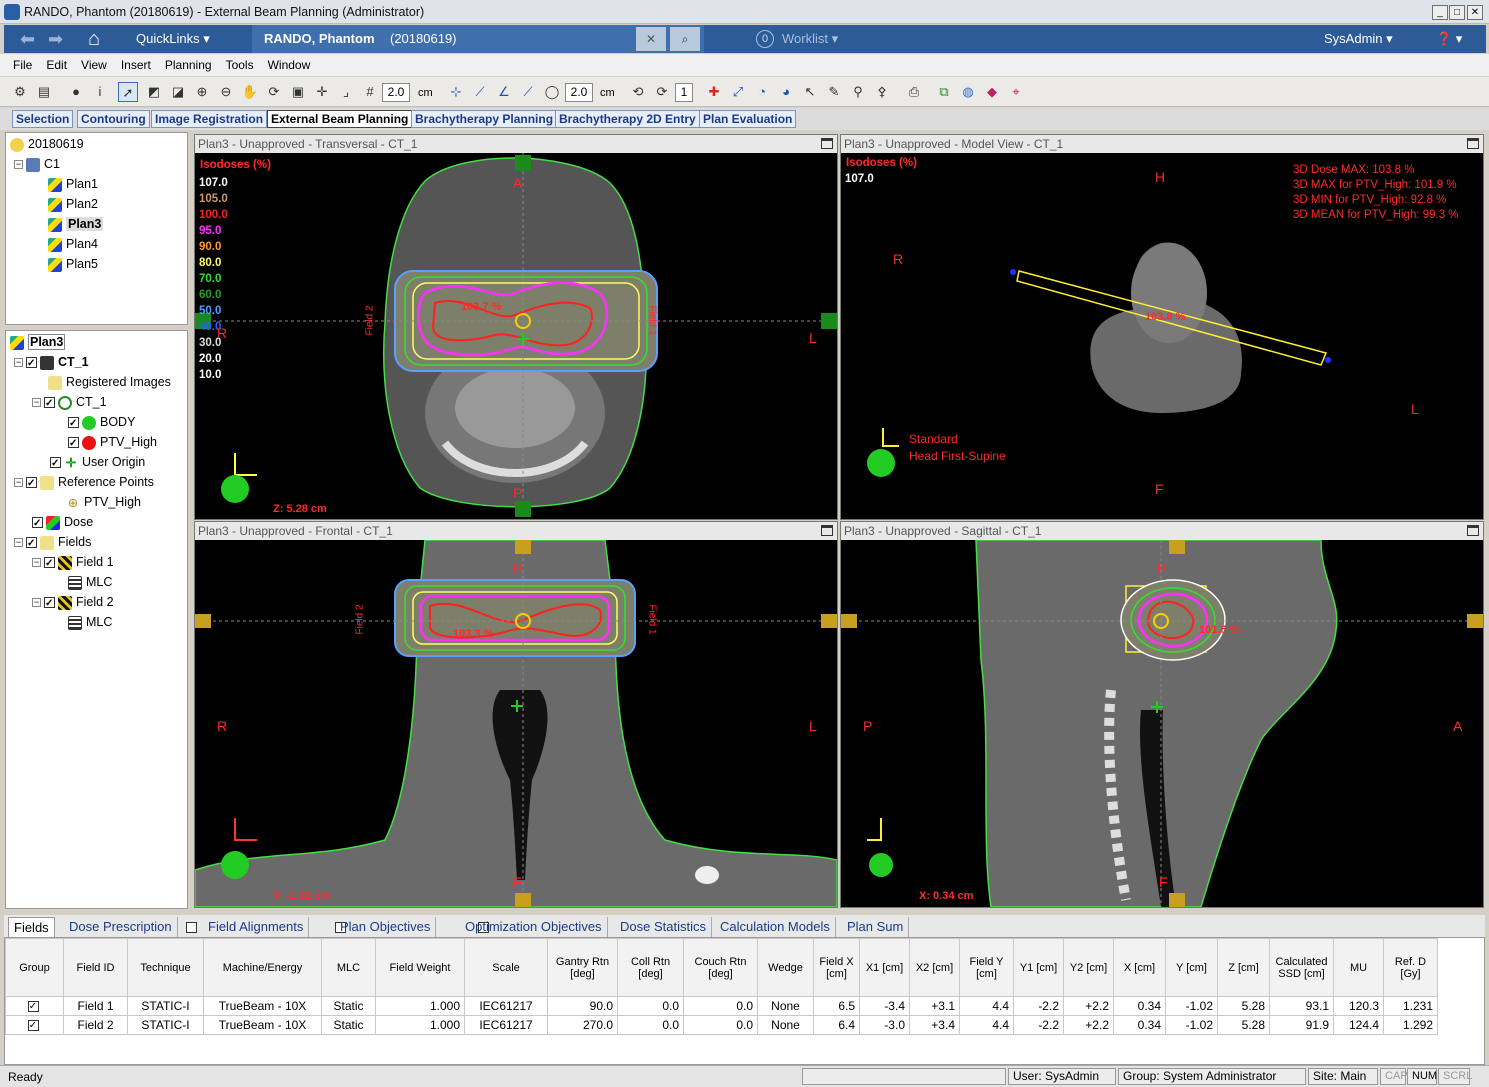 The height and width of the screenshot is (1087, 1489). Describe the element at coordinates (627, 119) in the screenshot. I see `tab-brachytherapy-2d-entry: Brachytherapy 2D Entry` at that location.